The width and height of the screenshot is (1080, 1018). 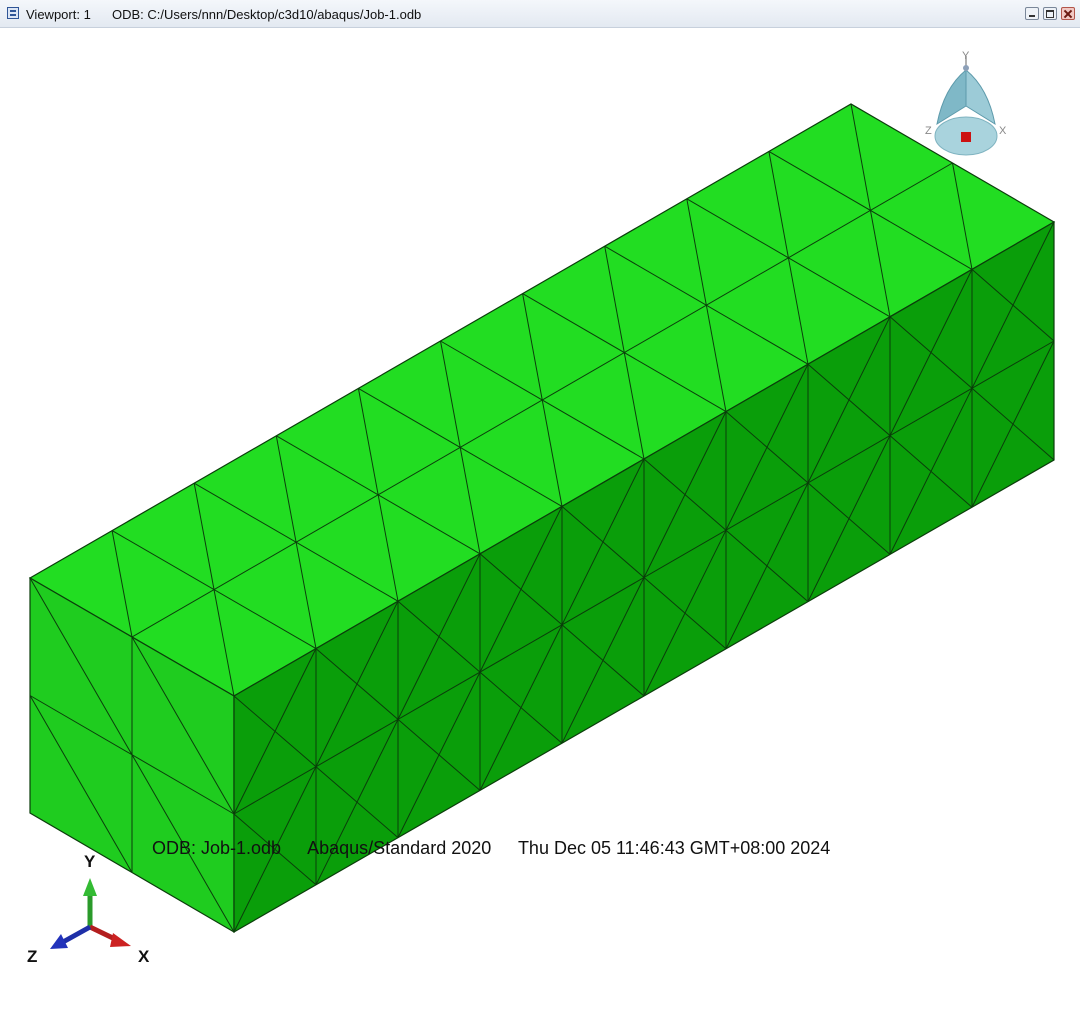 What do you see at coordinates (966, 56) in the screenshot?
I see `view-cube-y-label: Y` at bounding box center [966, 56].